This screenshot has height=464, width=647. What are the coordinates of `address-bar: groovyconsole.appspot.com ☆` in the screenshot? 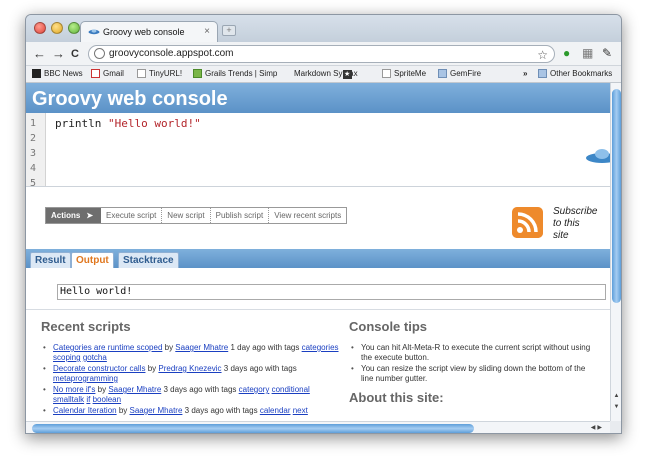 It's located at (321, 54).